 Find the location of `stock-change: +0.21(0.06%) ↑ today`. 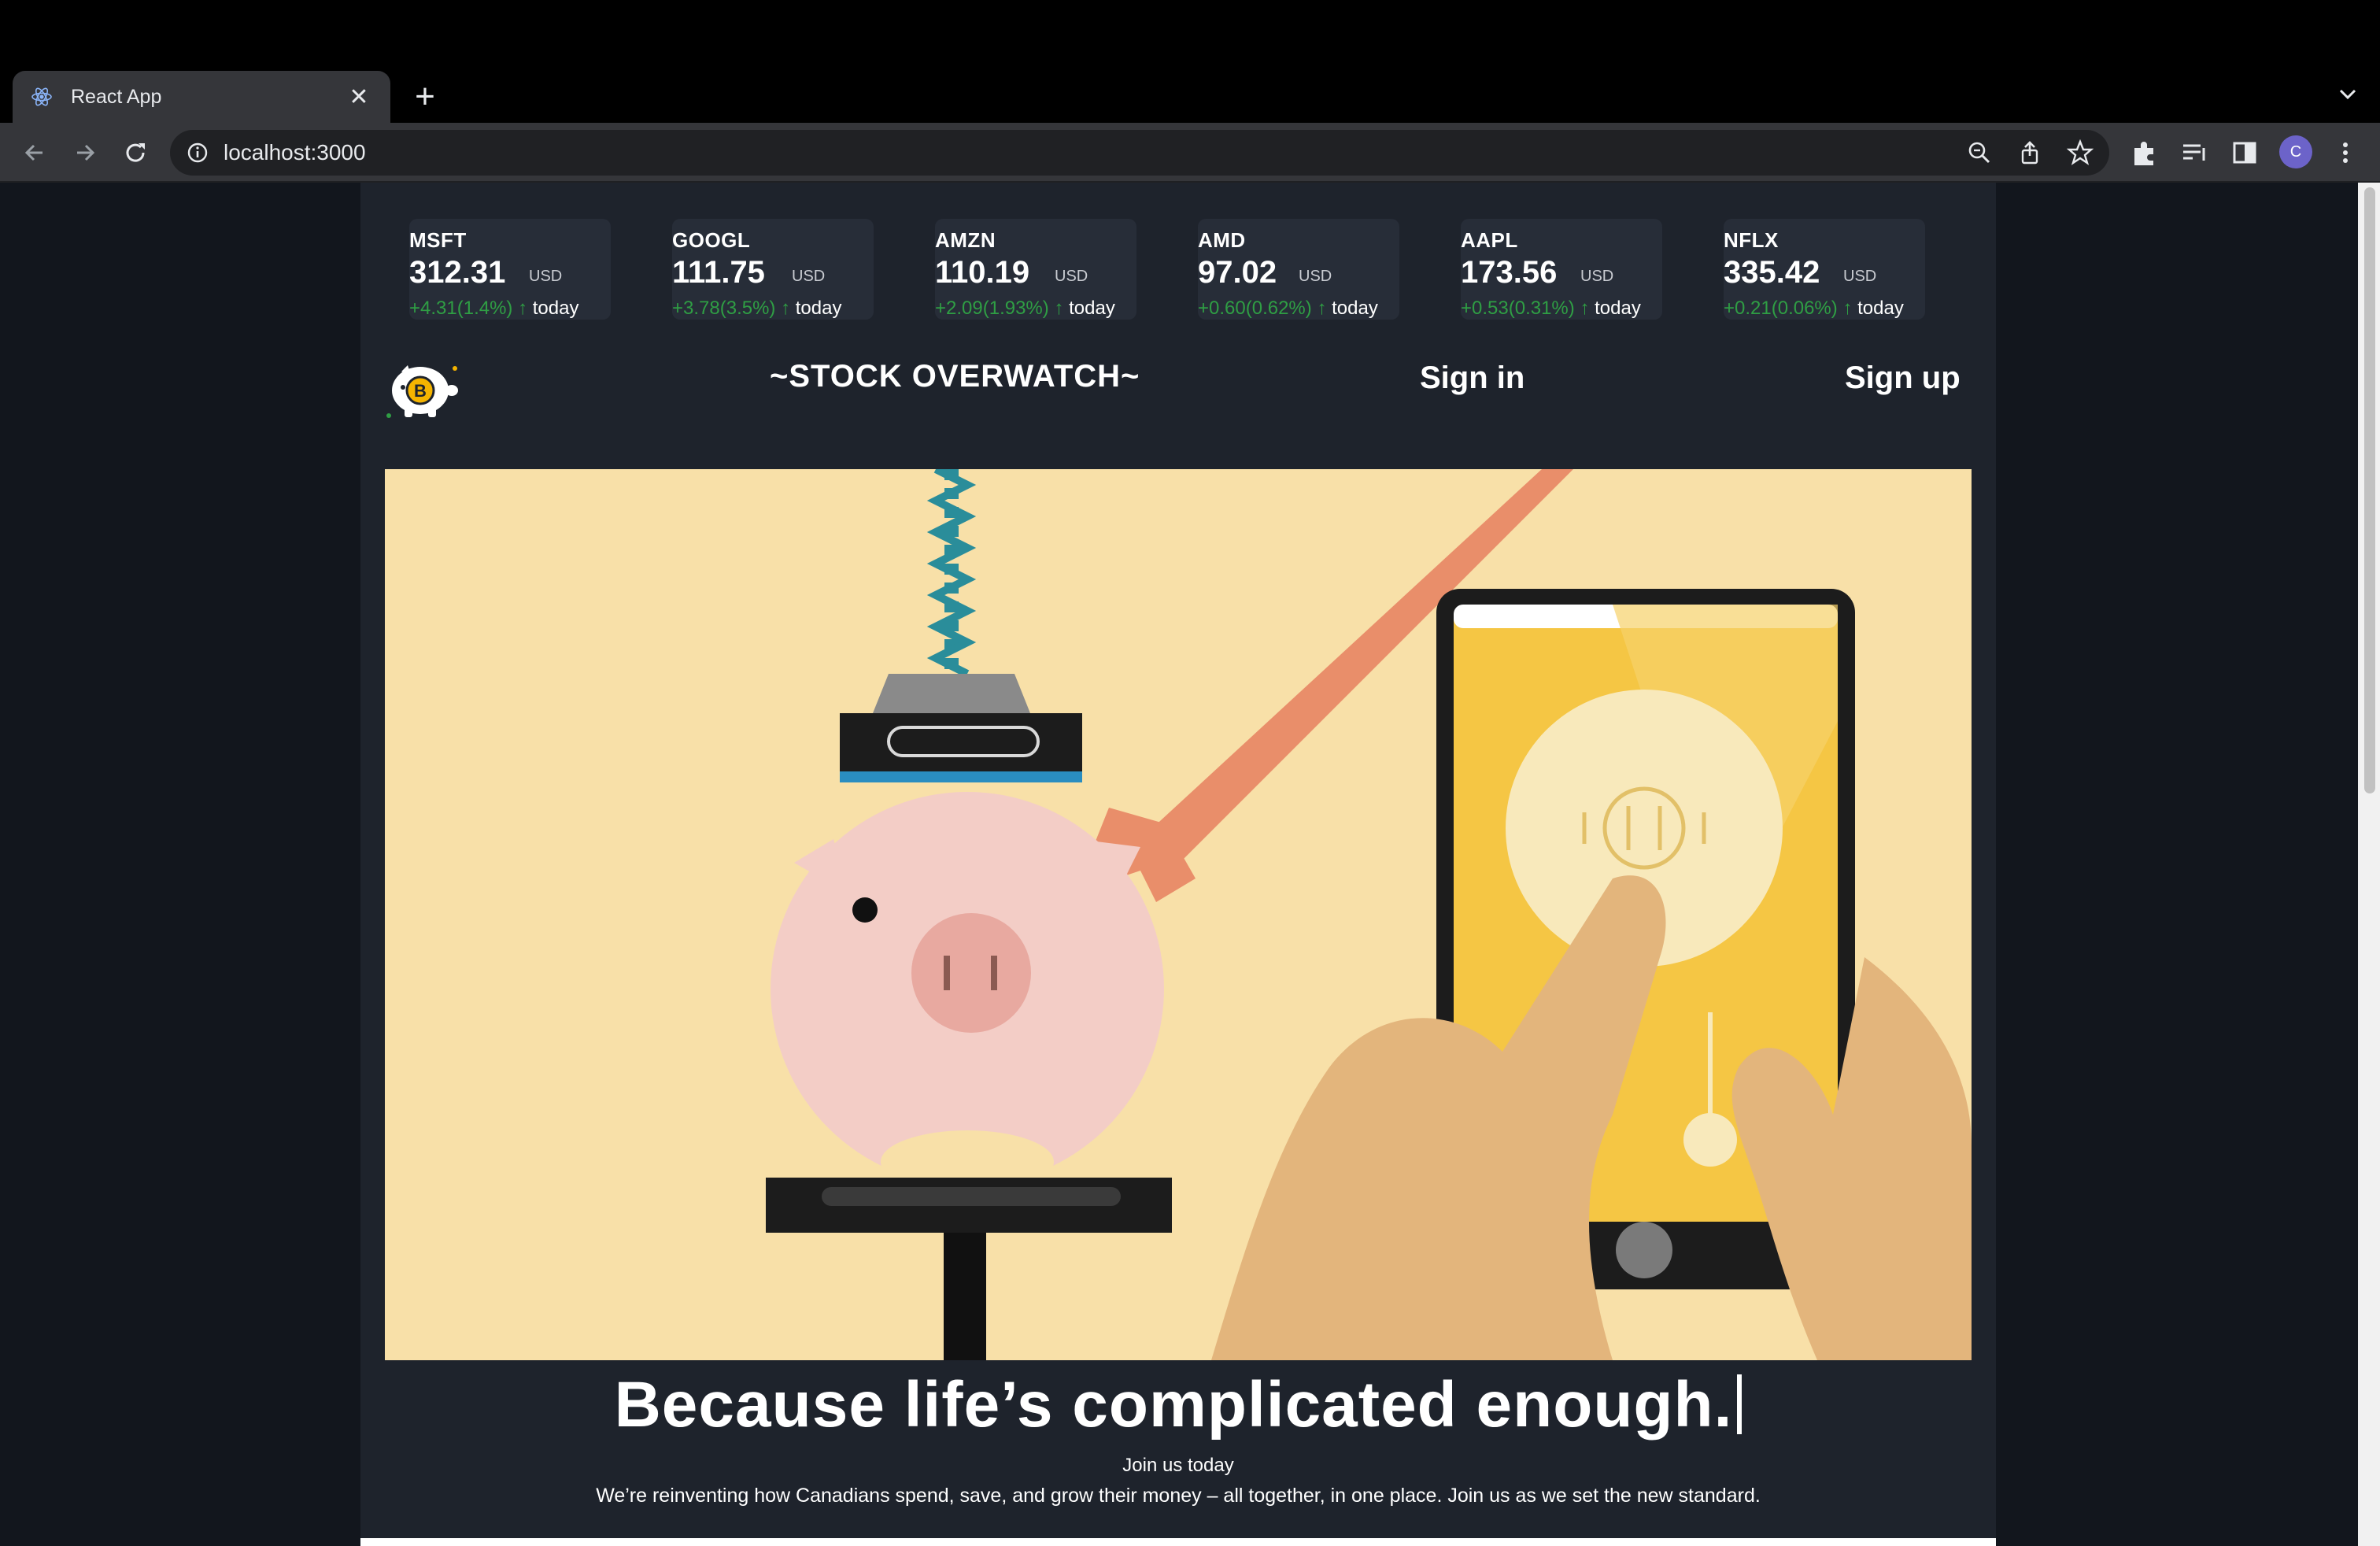

stock-change: +0.21(0.06%) ↑ today is located at coordinates (1814, 309).